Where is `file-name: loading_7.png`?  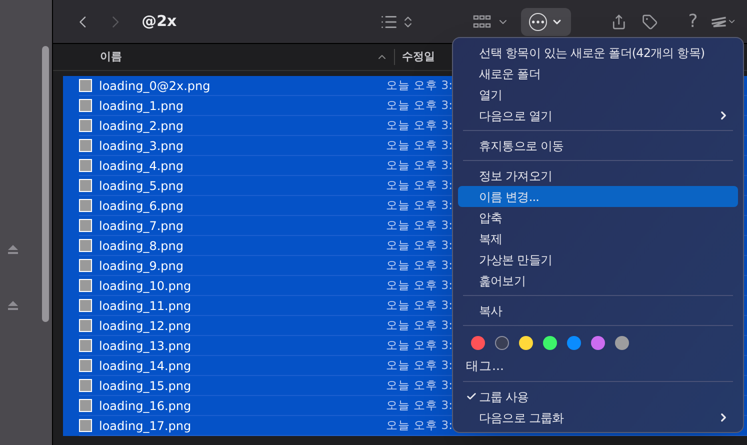
file-name: loading_7.png is located at coordinates (141, 226).